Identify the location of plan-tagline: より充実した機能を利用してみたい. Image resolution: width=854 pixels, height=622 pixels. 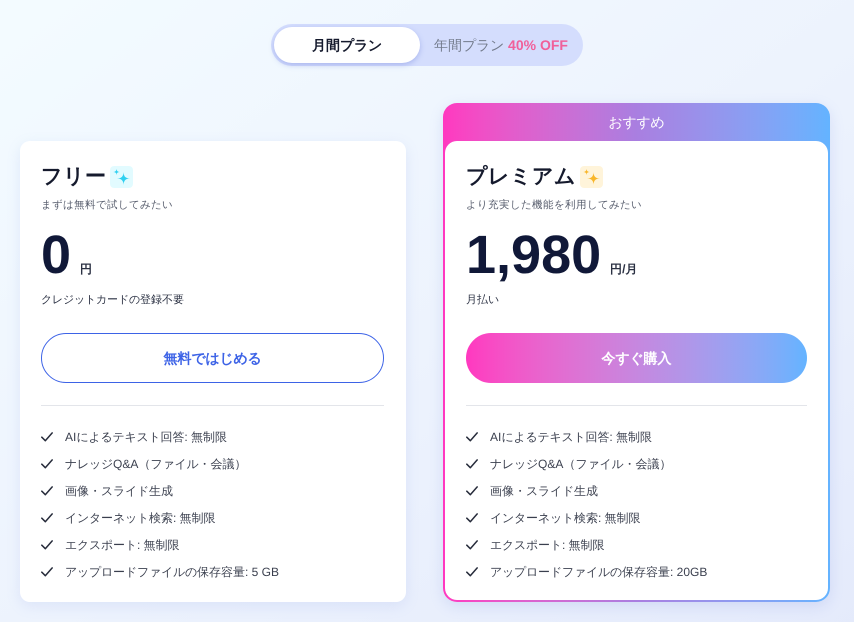
(554, 205).